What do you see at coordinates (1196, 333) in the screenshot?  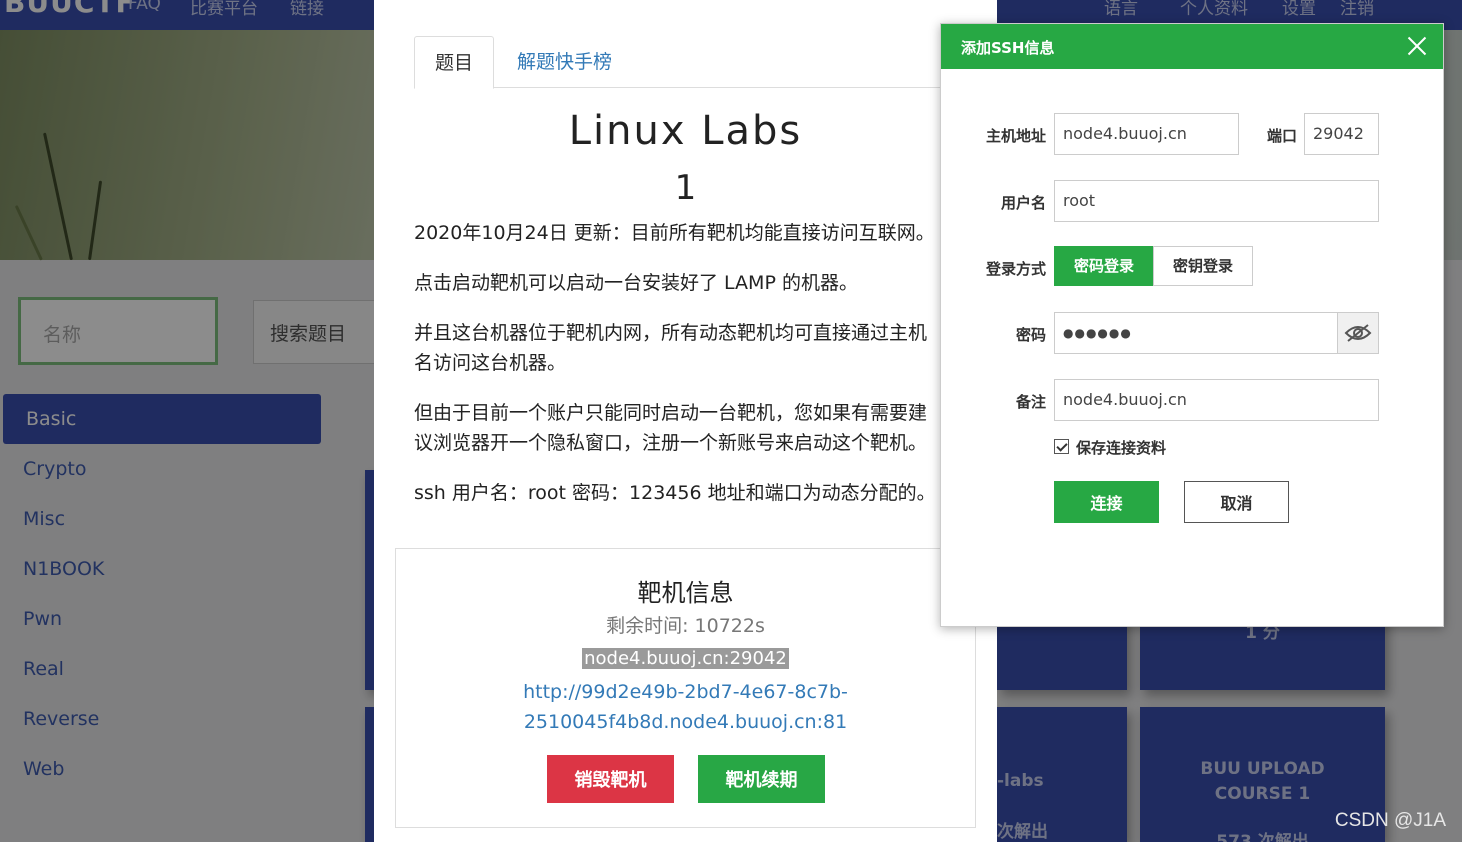 I see `password-input: ●●●●●●` at bounding box center [1196, 333].